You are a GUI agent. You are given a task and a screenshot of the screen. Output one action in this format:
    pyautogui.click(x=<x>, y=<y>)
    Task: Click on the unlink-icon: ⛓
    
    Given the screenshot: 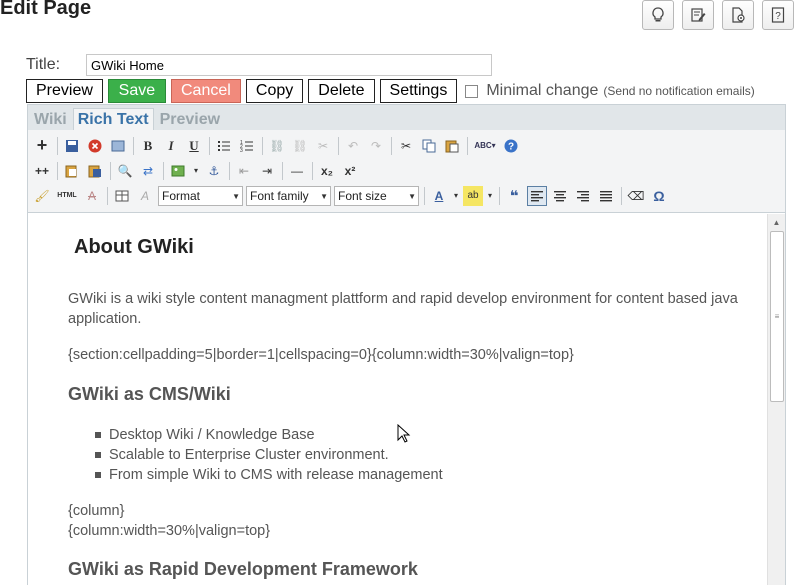 What is the action you would take?
    pyautogui.click(x=300, y=146)
    